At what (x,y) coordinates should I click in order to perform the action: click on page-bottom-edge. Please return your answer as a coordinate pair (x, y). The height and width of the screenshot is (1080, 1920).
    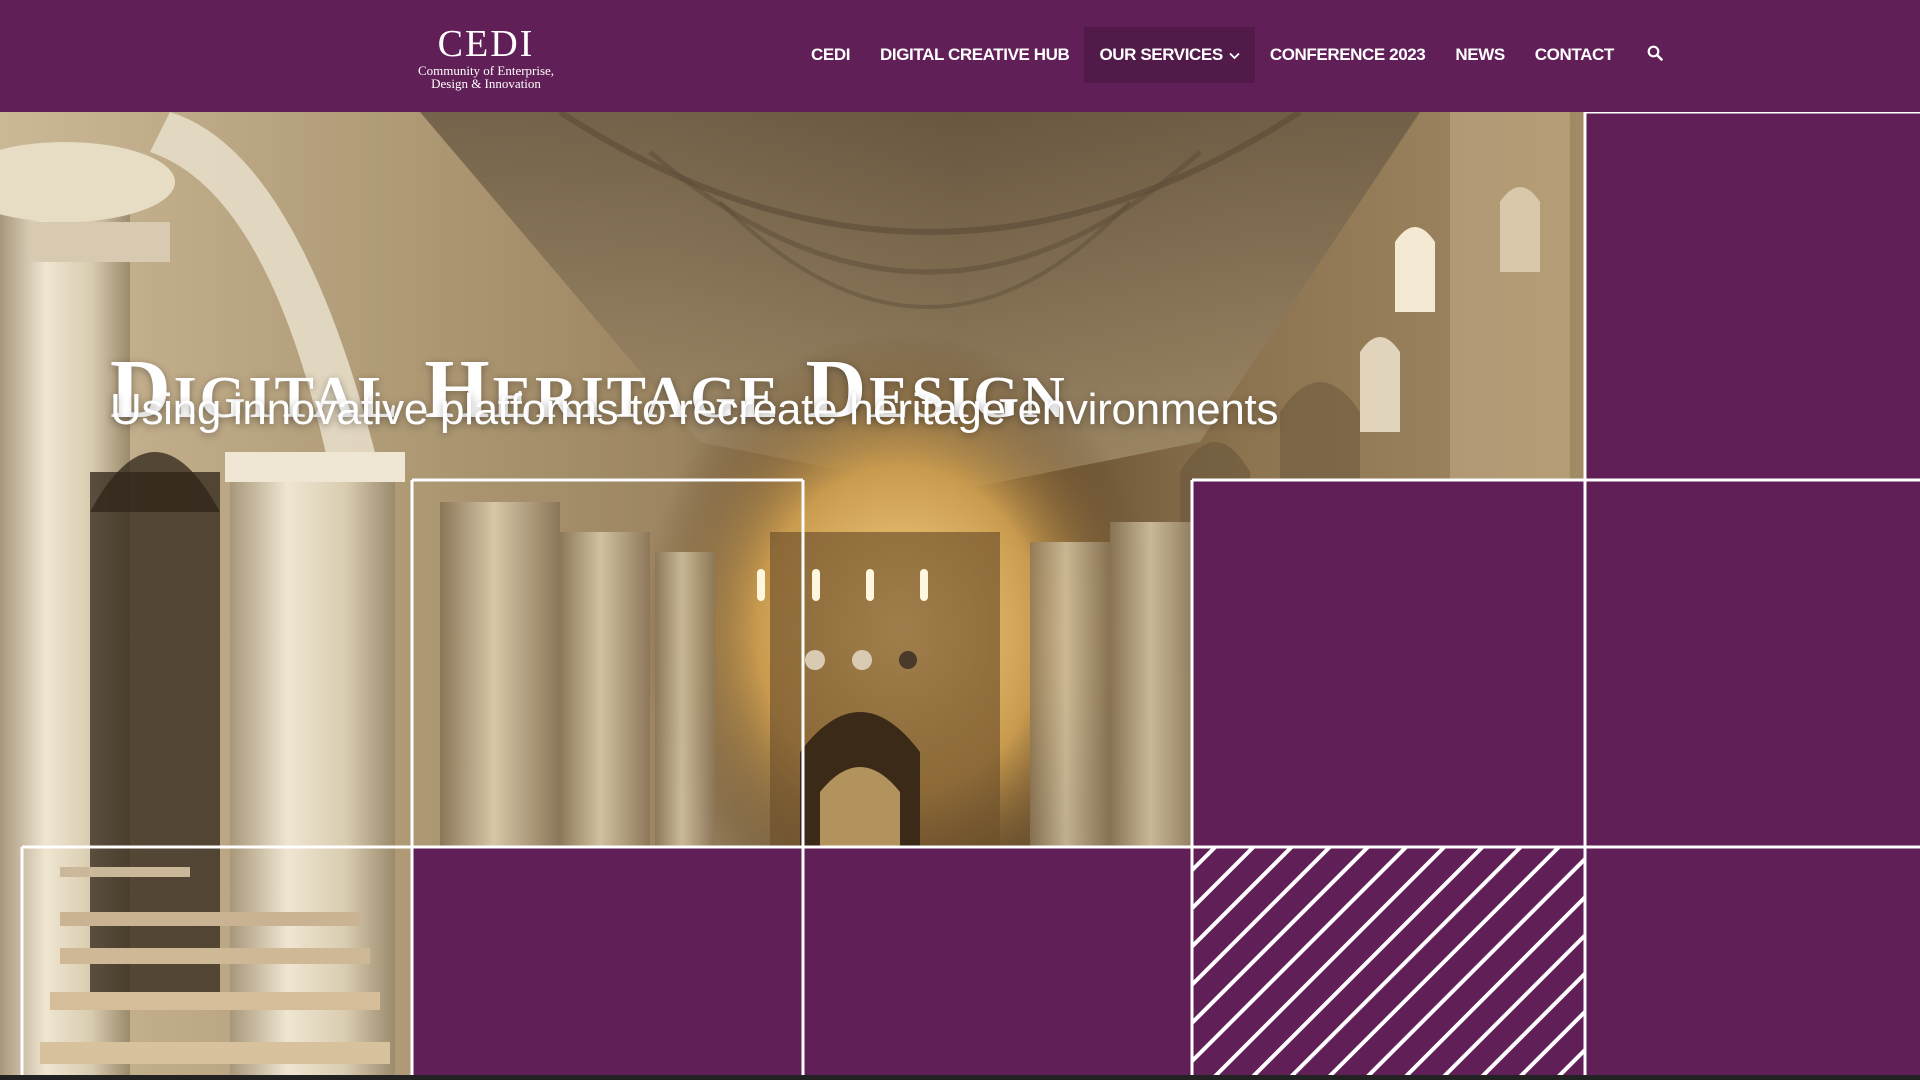
    Looking at the image, I should click on (960, 1077).